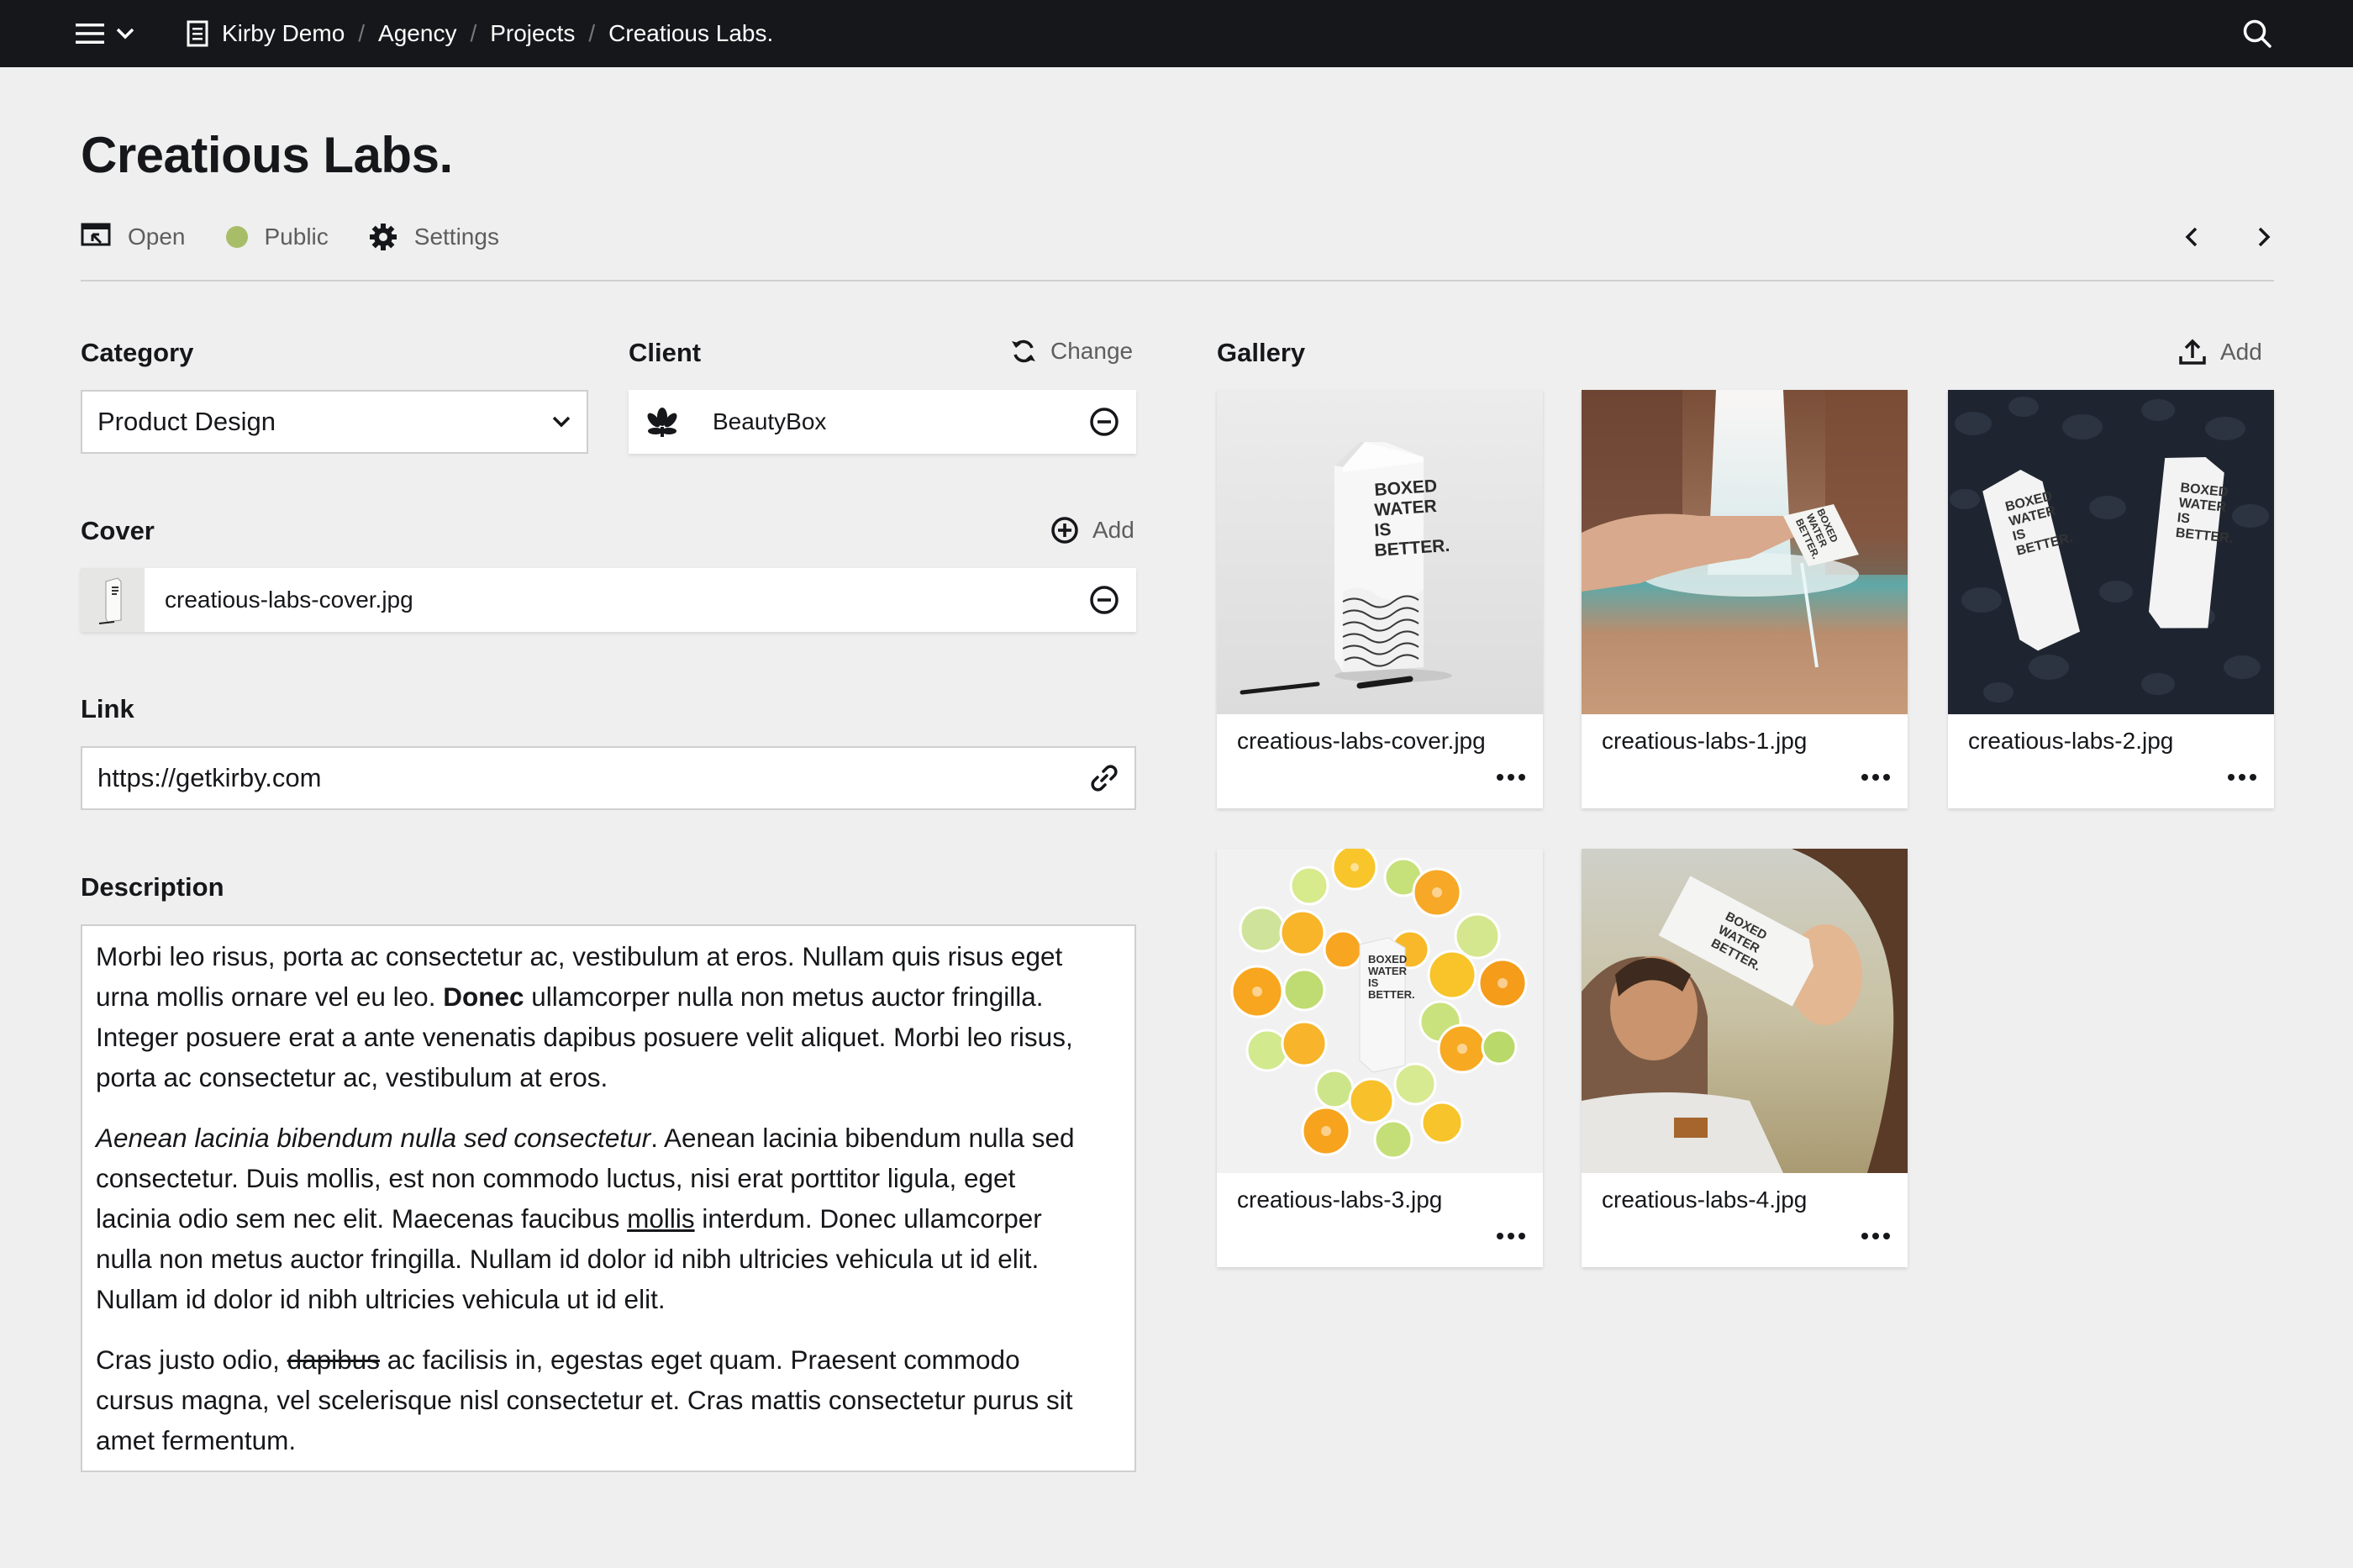 Image resolution: width=2353 pixels, height=1568 pixels. I want to click on gallery-card: BOXED WATER BETTER. creatious-labs-4.jpg, so click(1745, 1058).